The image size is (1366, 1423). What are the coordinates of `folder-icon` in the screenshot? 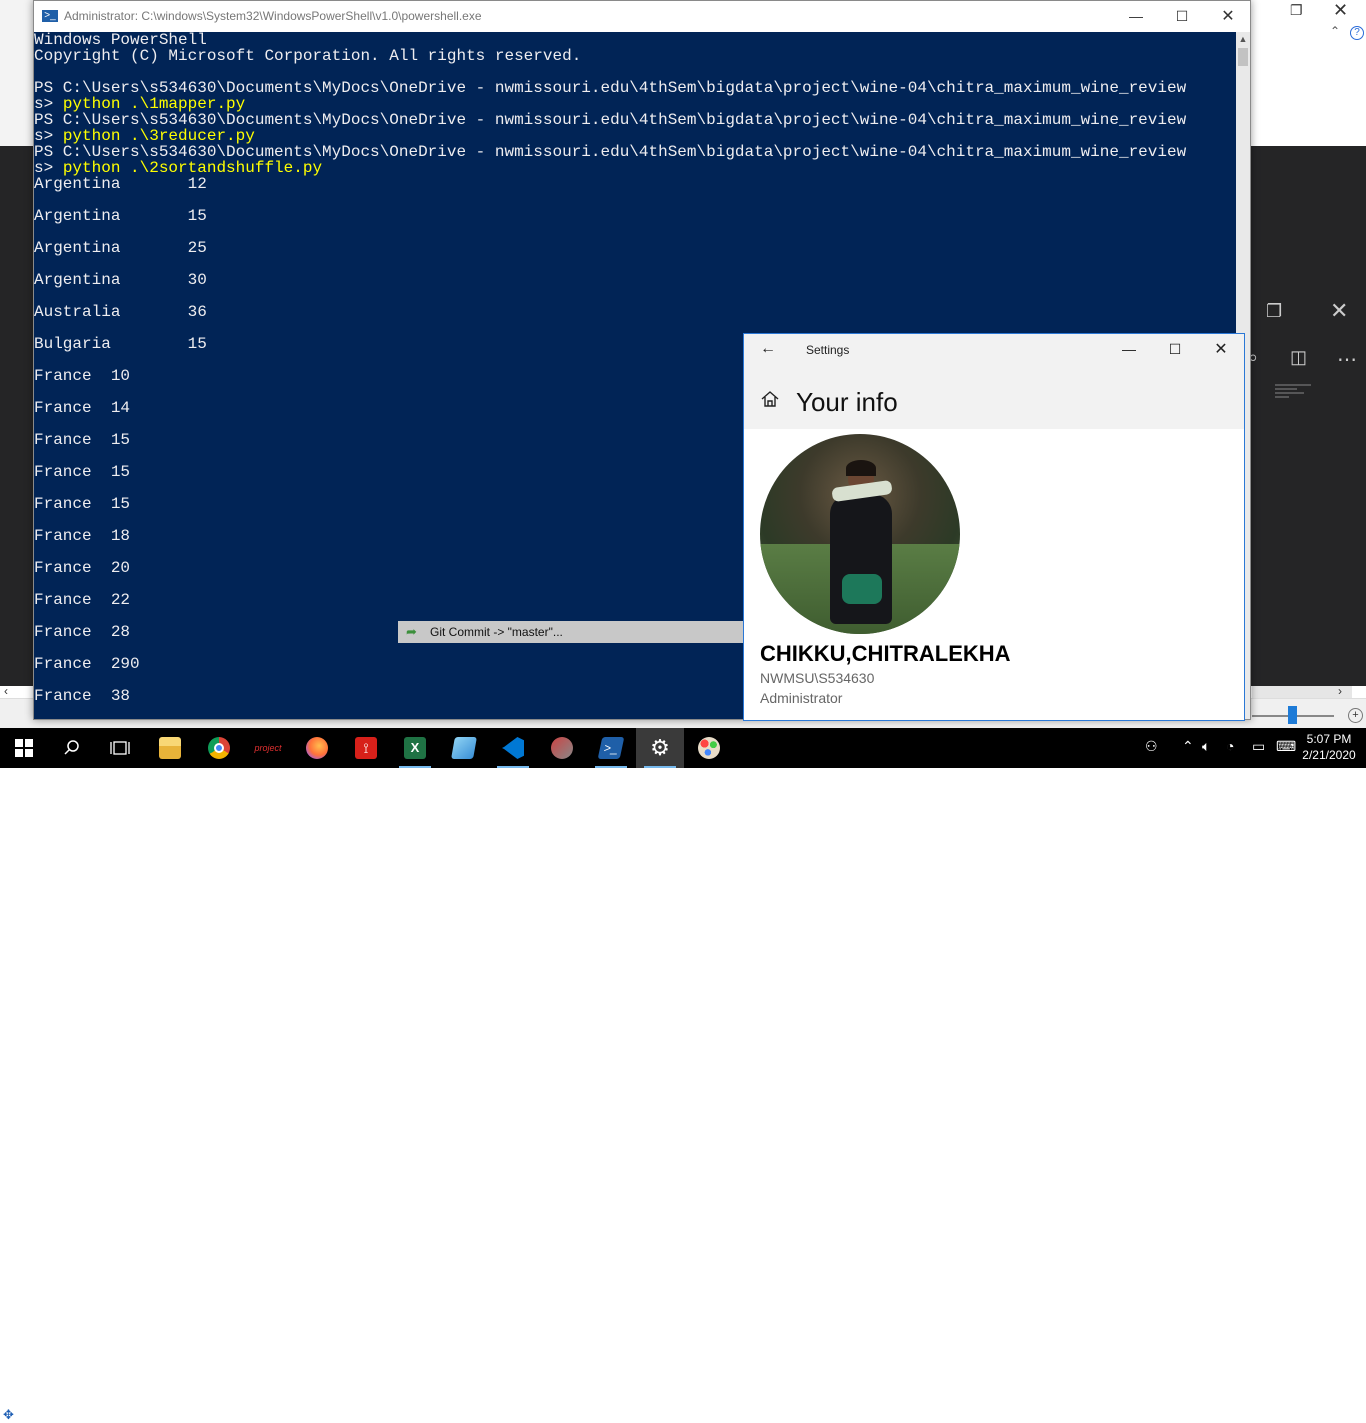 It's located at (170, 748).